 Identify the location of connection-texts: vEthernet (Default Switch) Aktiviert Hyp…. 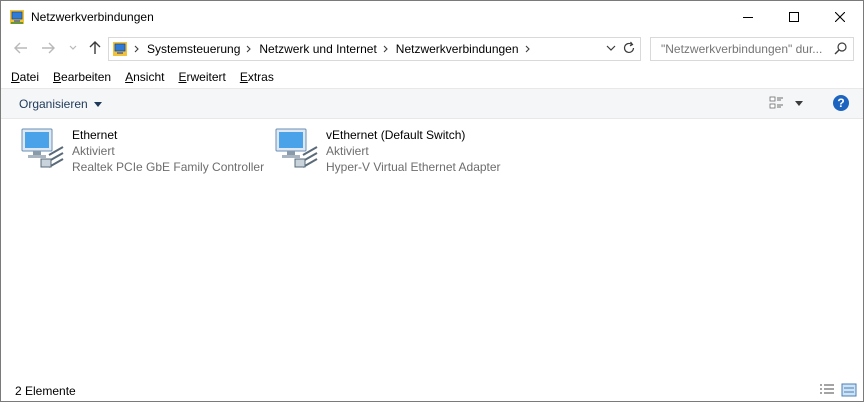
(413, 151).